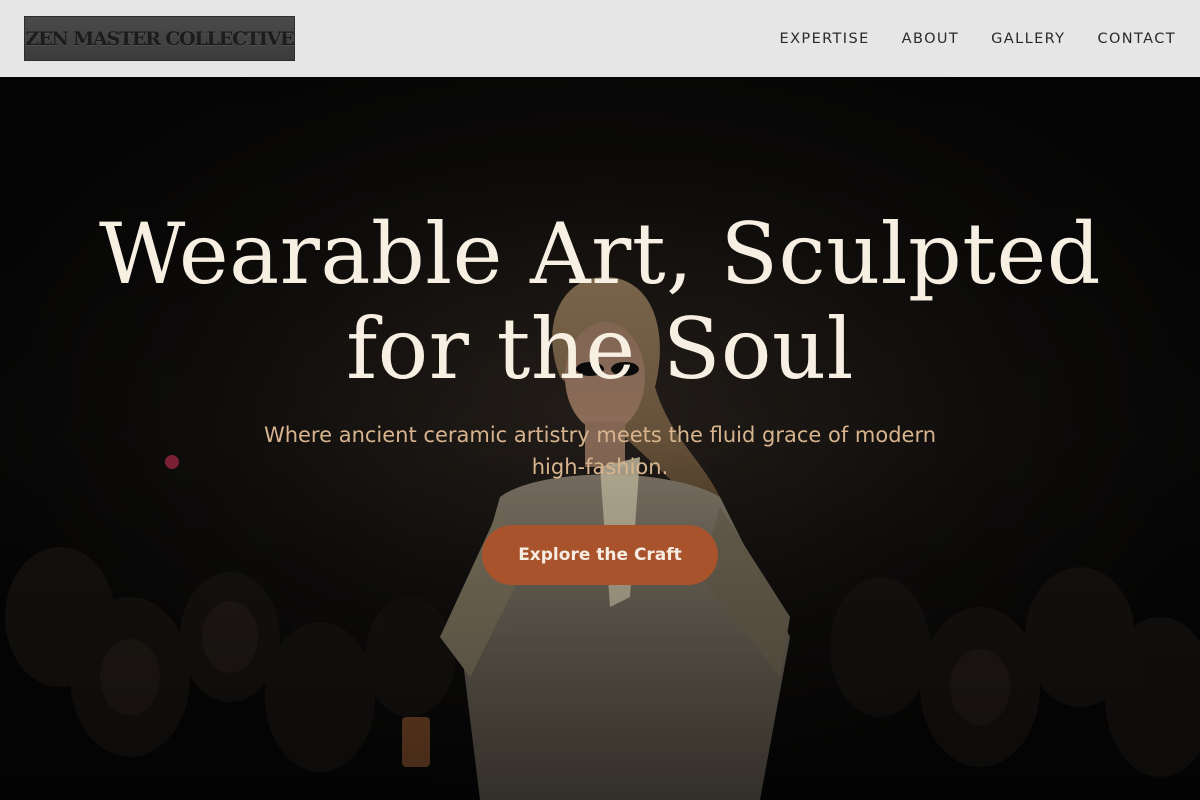  What do you see at coordinates (1028, 39) in the screenshot?
I see `nav-link-gallery: GALLERY` at bounding box center [1028, 39].